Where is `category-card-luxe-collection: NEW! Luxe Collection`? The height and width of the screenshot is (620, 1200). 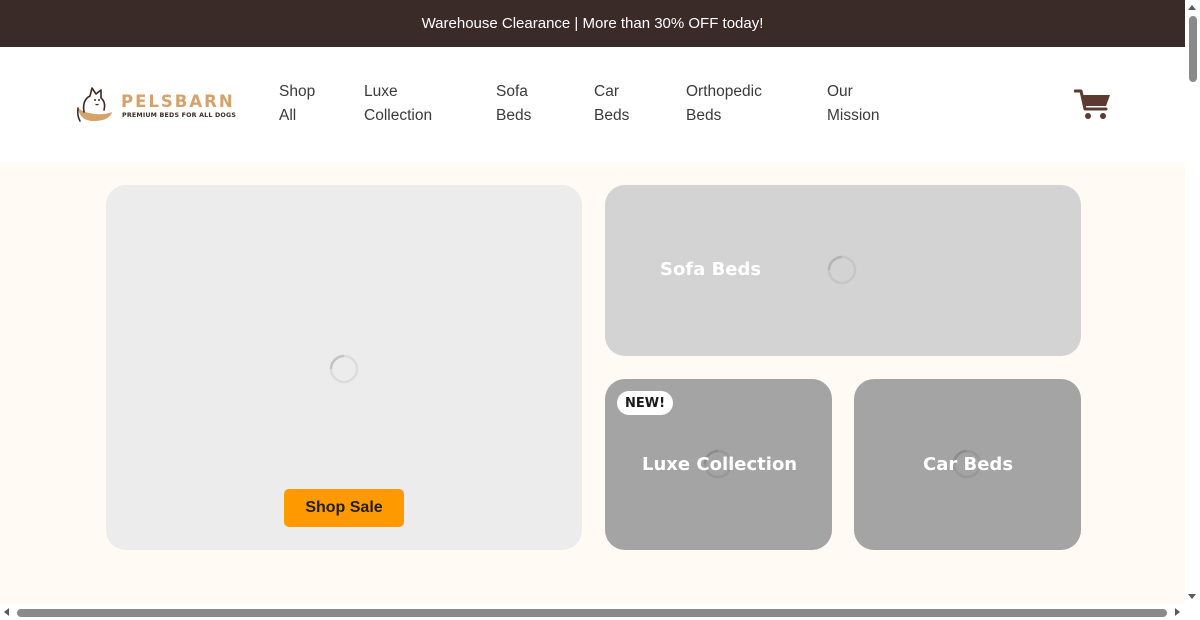 category-card-luxe-collection: NEW! Luxe Collection is located at coordinates (718, 464).